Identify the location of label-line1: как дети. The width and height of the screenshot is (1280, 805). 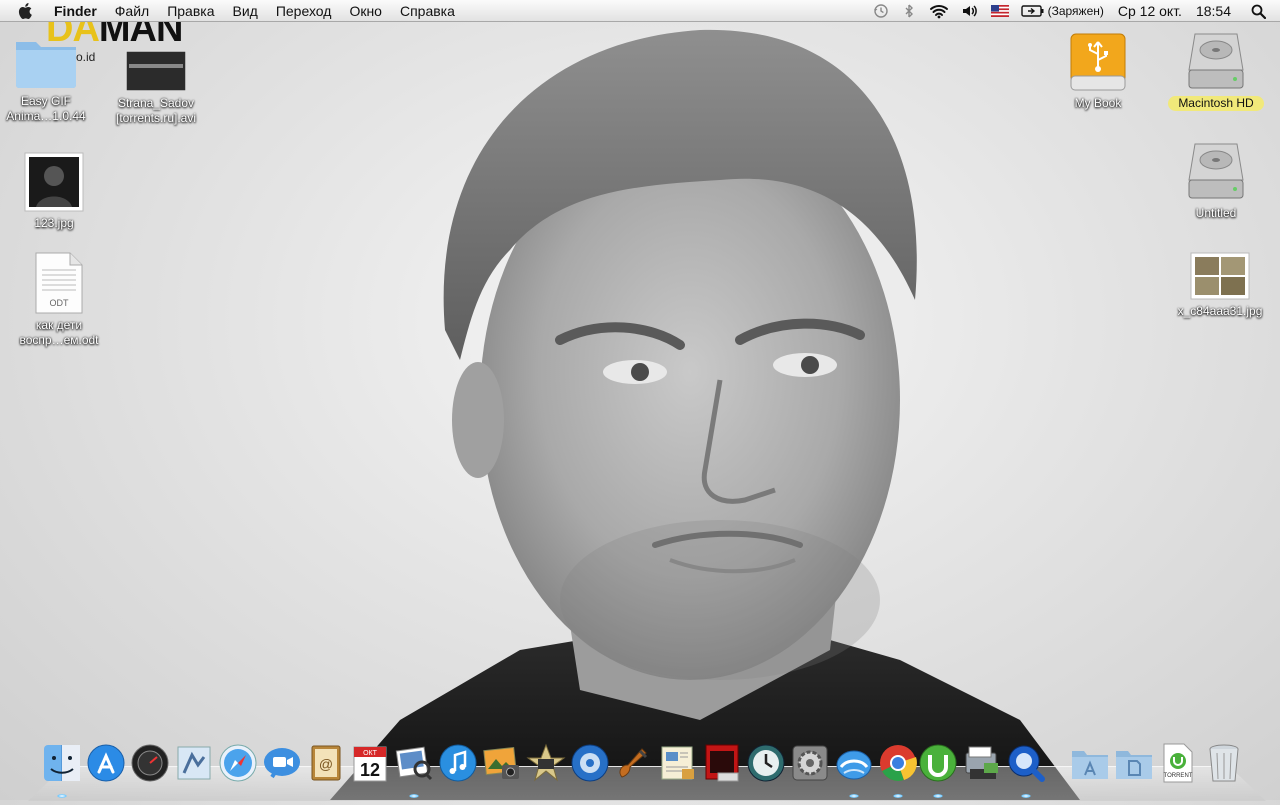
(59, 325).